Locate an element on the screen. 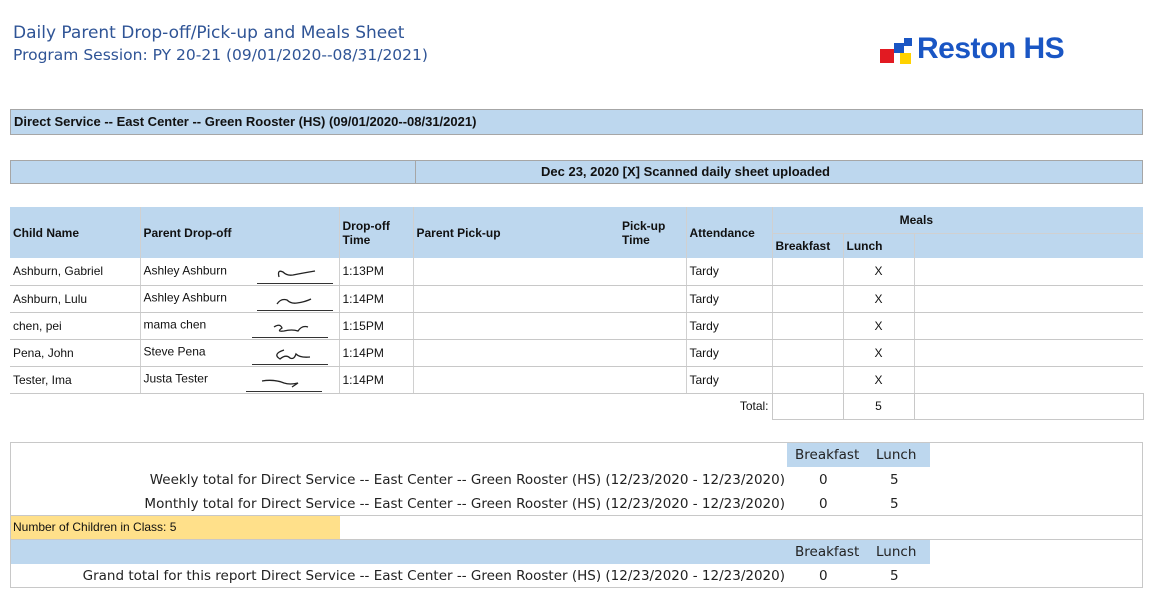 The width and height of the screenshot is (1153, 602). total-spacer is located at coordinates (1028, 406).